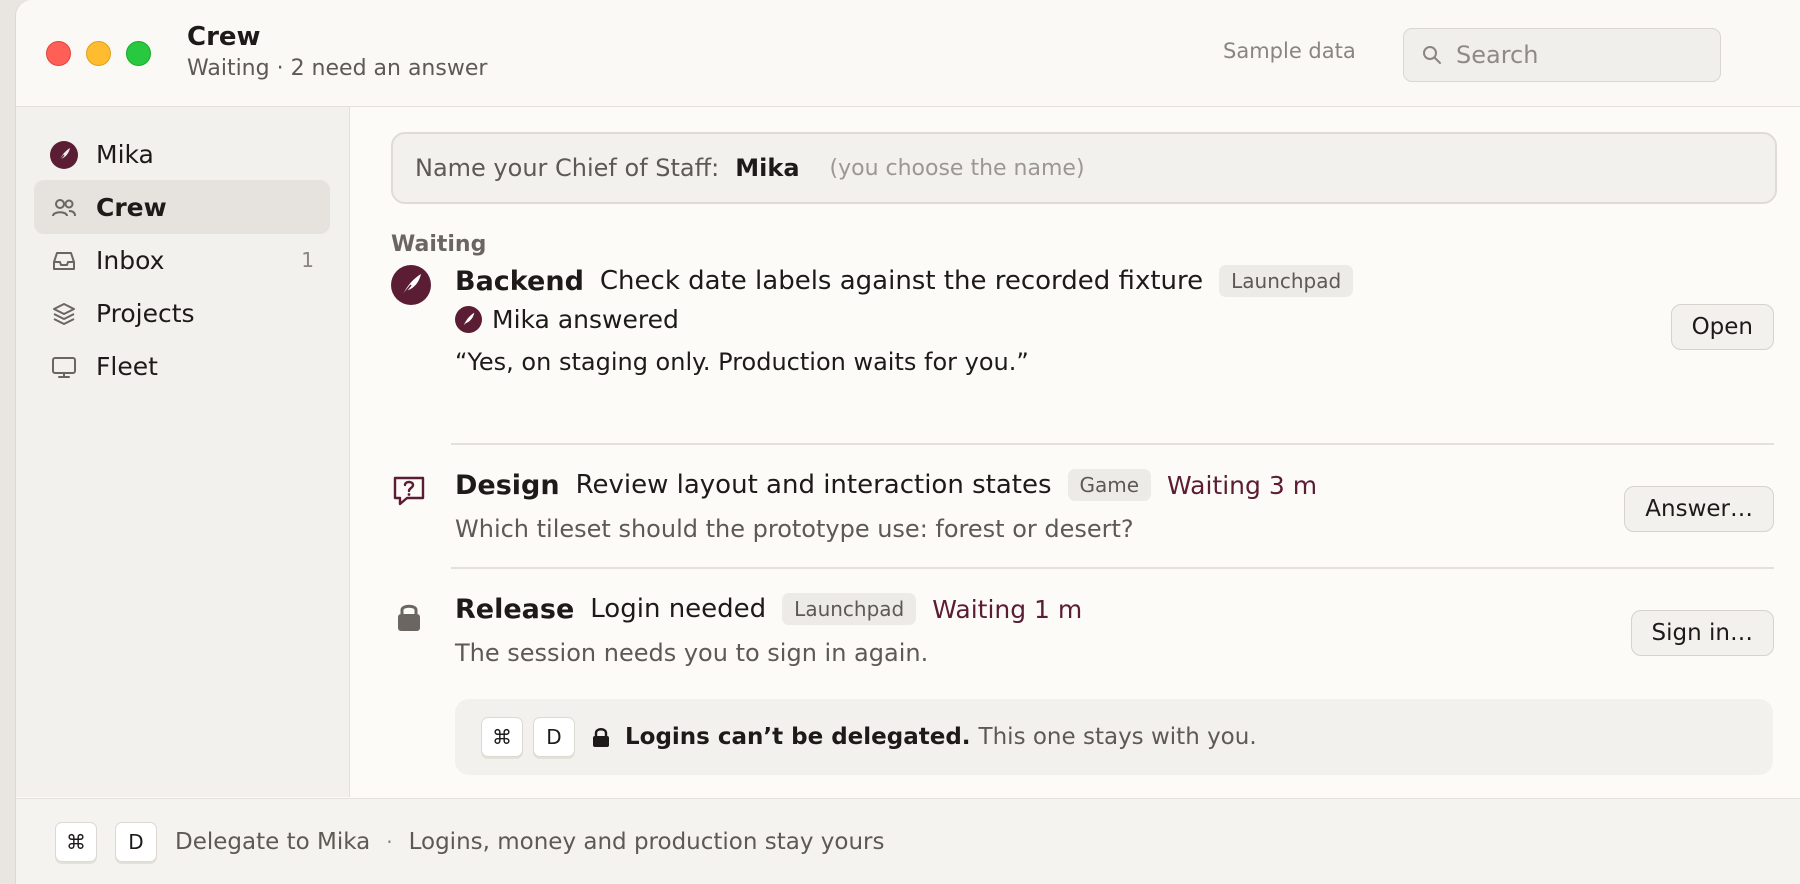 The width and height of the screenshot is (1800, 884). I want to click on monitor-icon, so click(64, 367).